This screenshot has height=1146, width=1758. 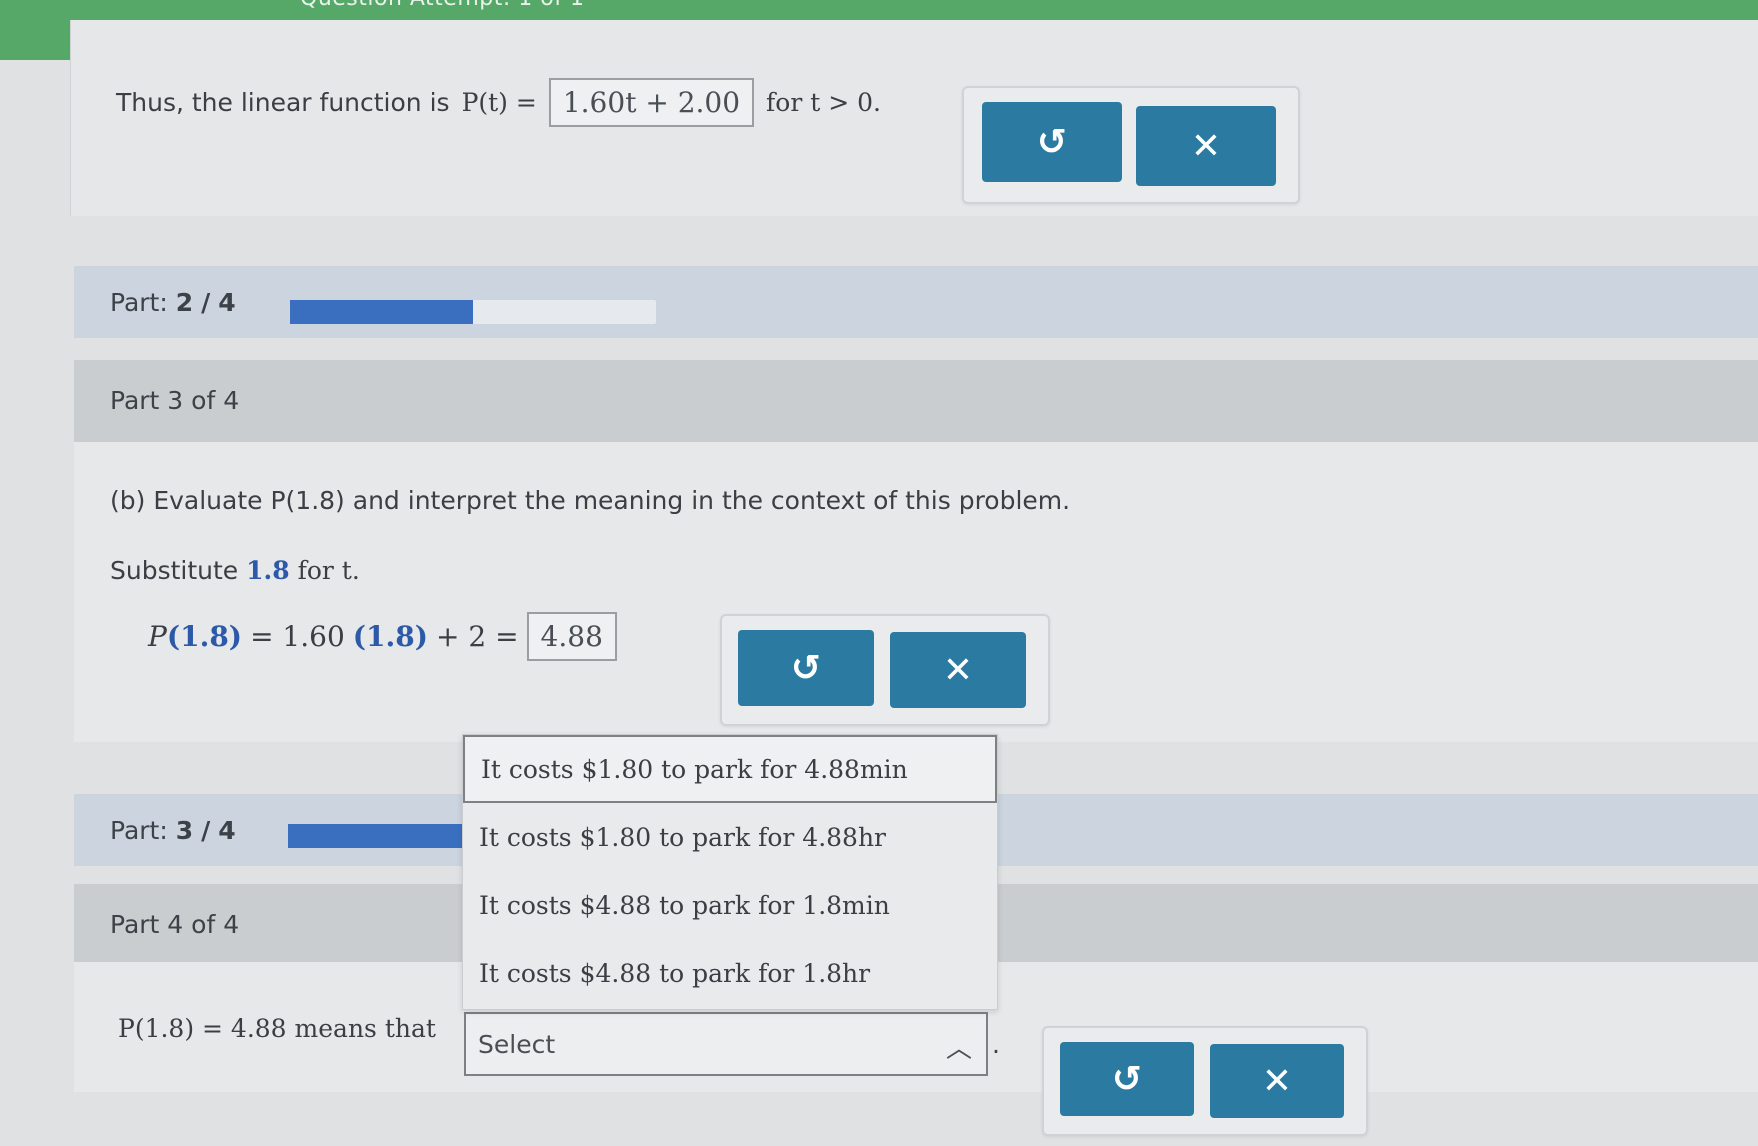 What do you see at coordinates (204, 636) in the screenshot?
I see `eq-arg: (1.8)` at bounding box center [204, 636].